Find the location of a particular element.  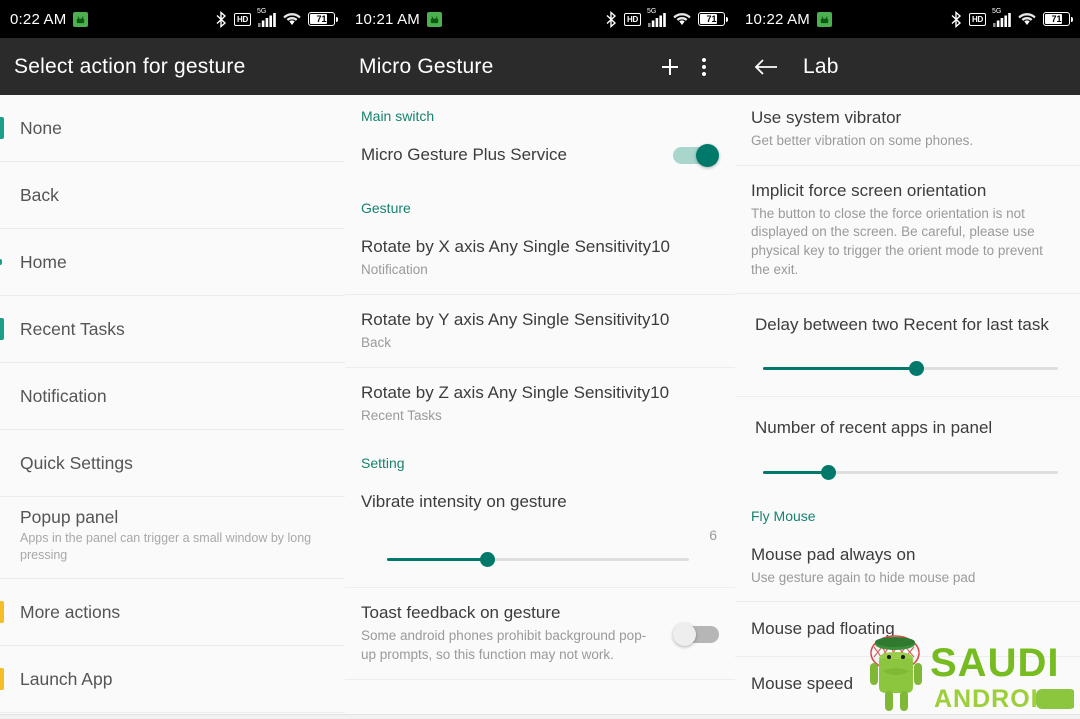

row-label: Micro Gesture Plus Service is located at coordinates (464, 154).